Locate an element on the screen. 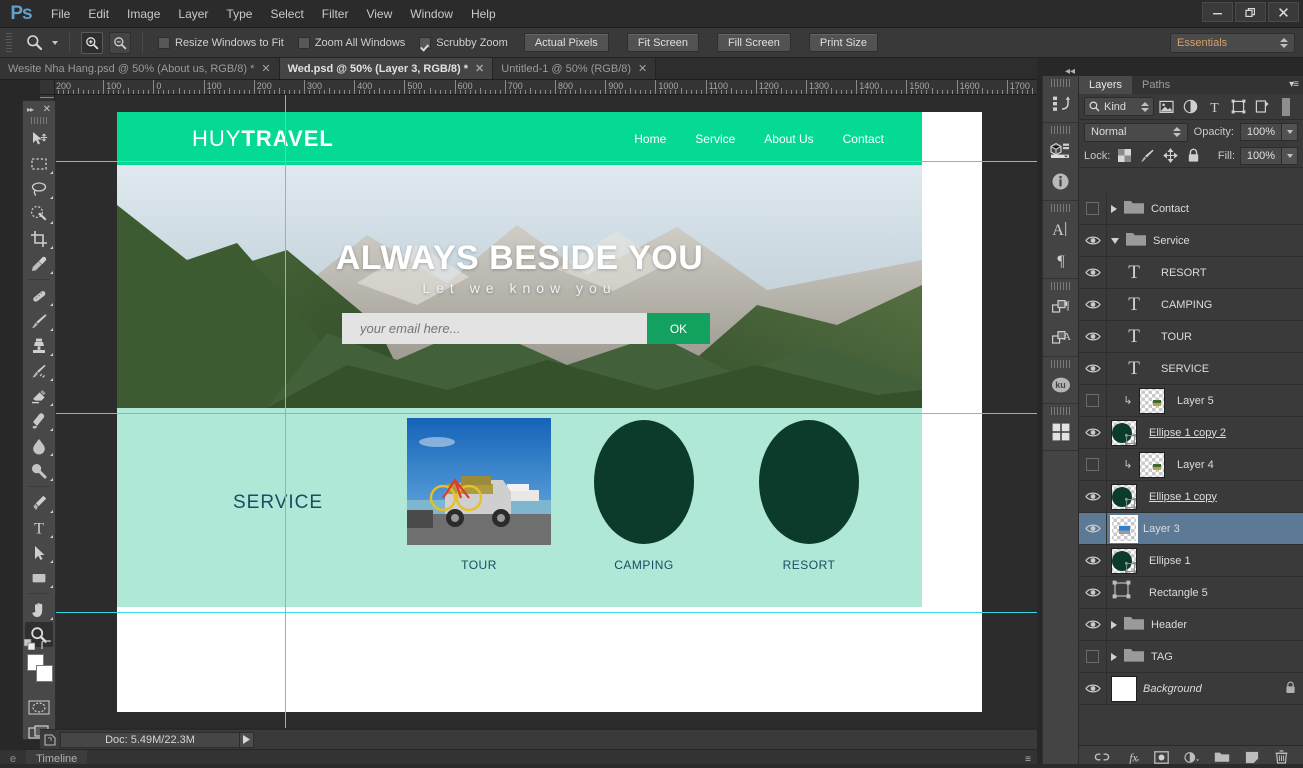 The image size is (1303, 768). path-selection-tool is located at coordinates (39, 552).